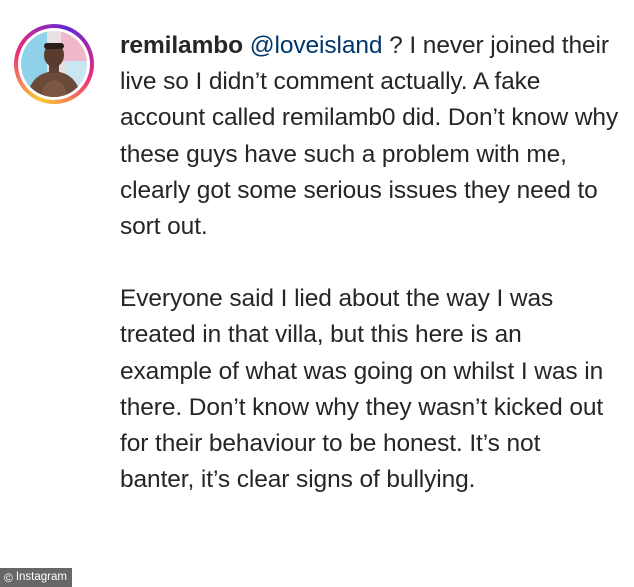 The width and height of the screenshot is (634, 587). Describe the element at coordinates (316, 45) in the screenshot. I see `mention-link: @loveisland` at that location.